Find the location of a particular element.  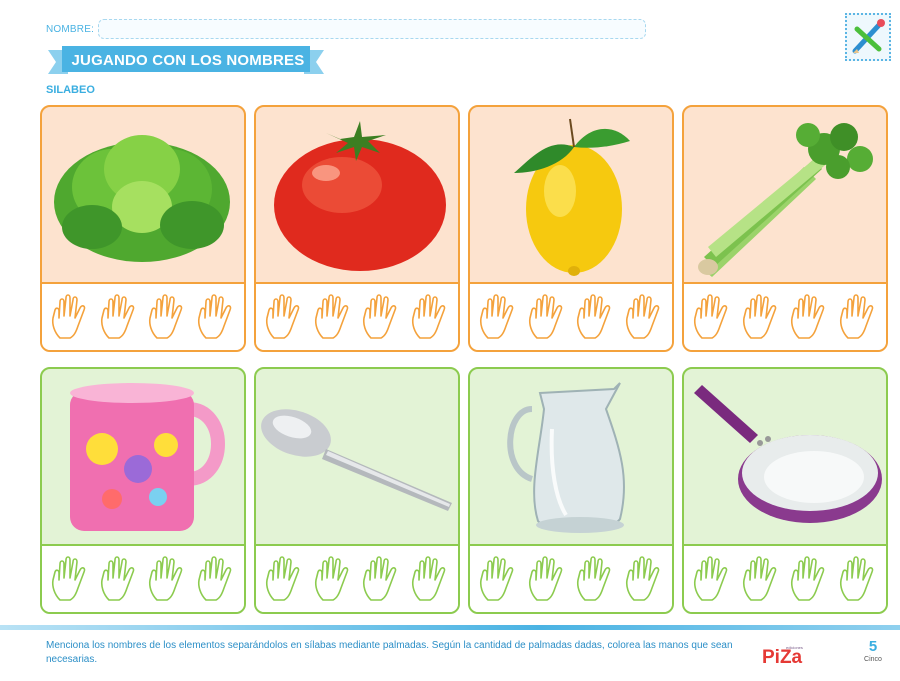

name-field is located at coordinates (372, 29).